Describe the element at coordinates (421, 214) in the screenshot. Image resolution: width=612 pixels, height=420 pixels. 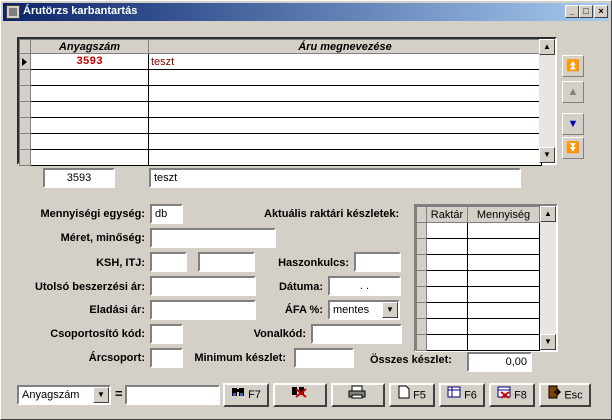
I see `stock-grid-corner` at that location.